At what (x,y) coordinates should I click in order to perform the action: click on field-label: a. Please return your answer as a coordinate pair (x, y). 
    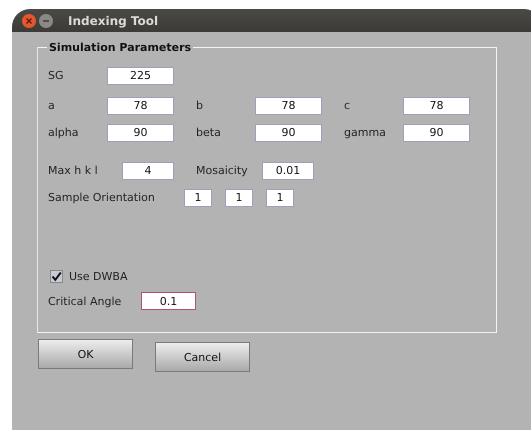
    Looking at the image, I should click on (52, 105).